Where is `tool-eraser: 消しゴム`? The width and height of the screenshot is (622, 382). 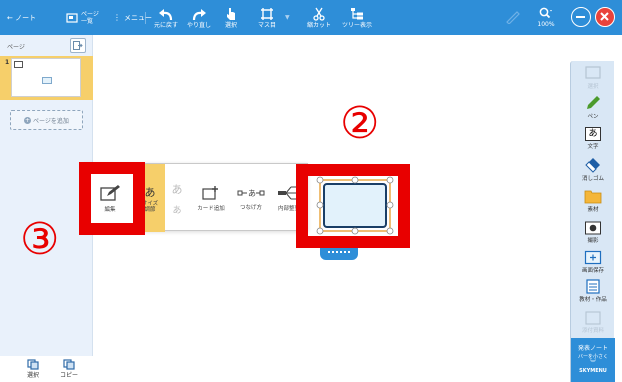 tool-eraser: 消しゴム is located at coordinates (593, 169).